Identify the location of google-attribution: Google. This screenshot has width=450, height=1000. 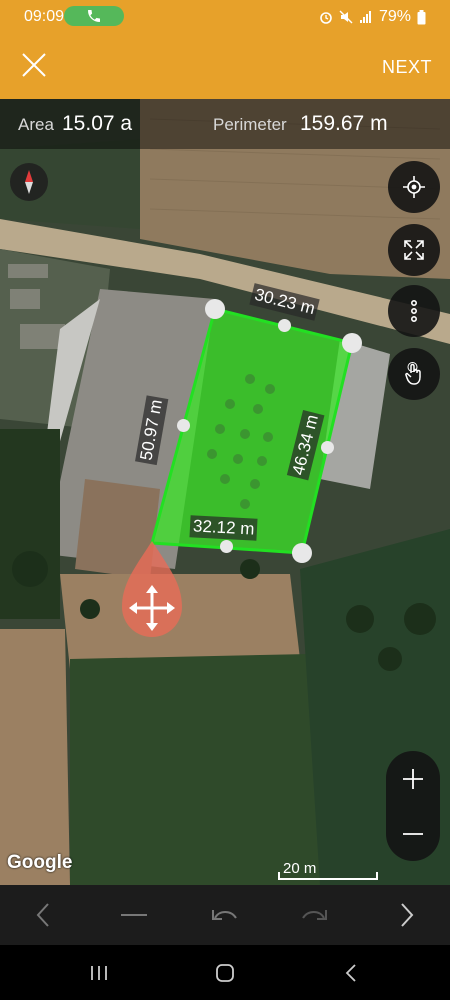
(40, 862).